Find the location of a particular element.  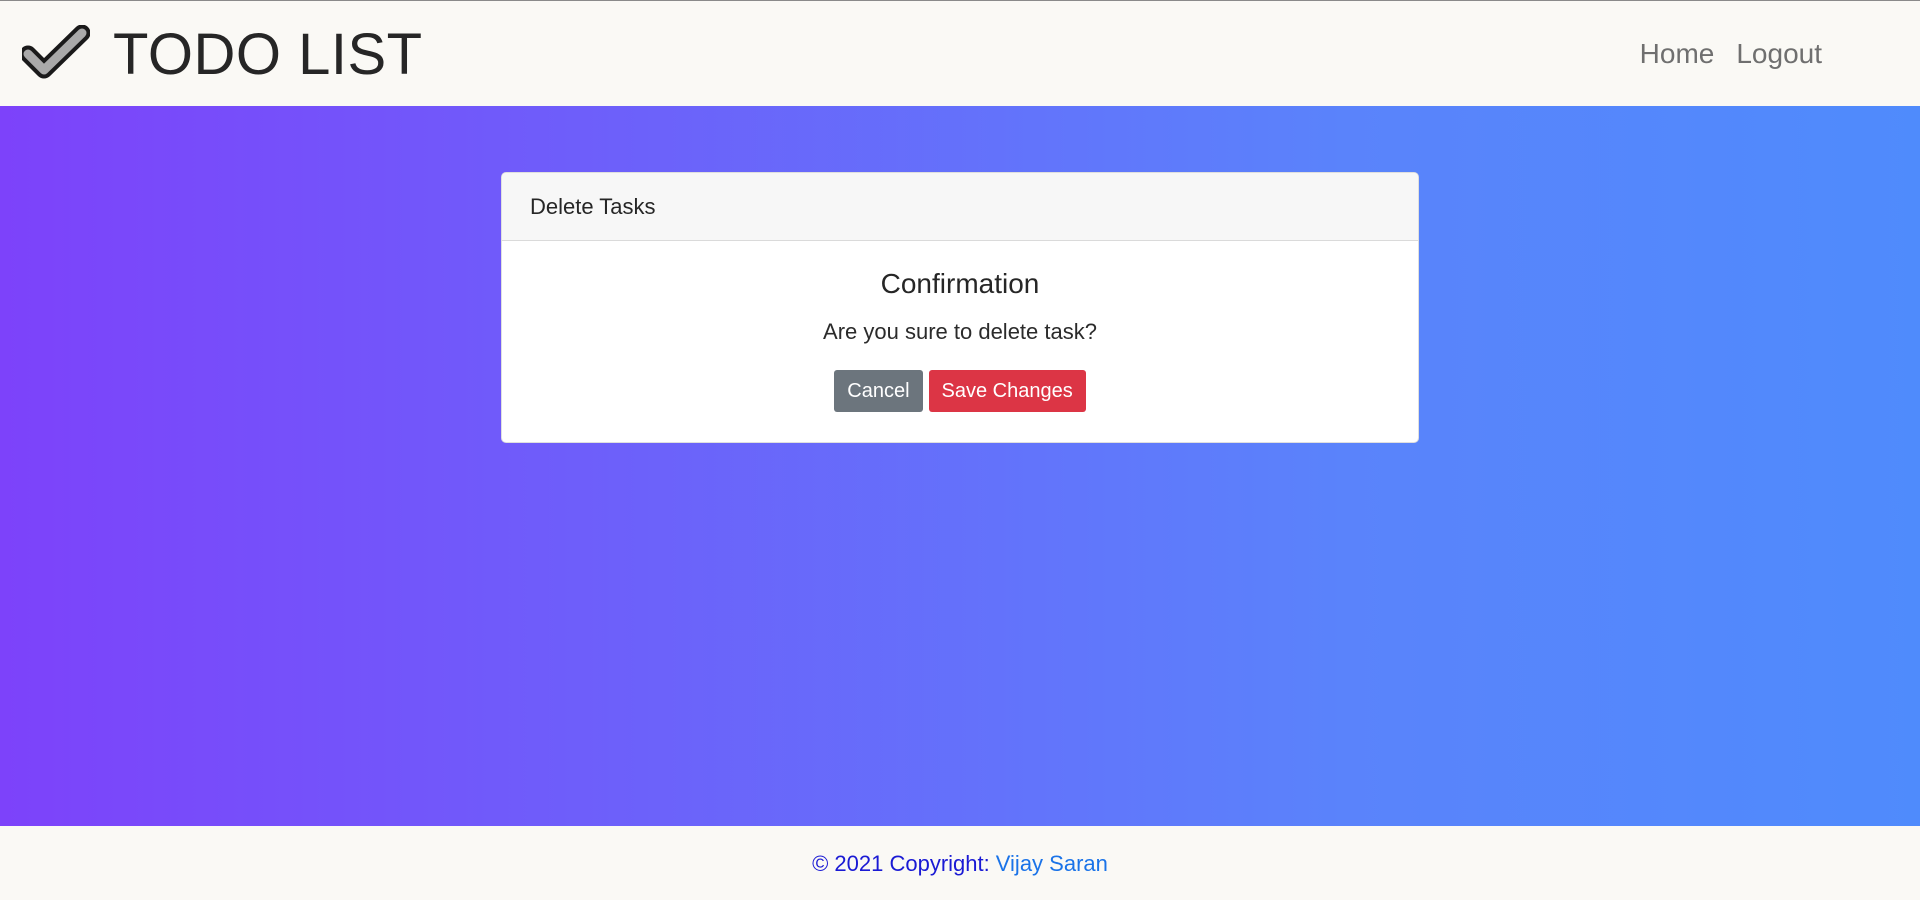

footer: © 2021 Copyright: Vijay Saran is located at coordinates (960, 863).